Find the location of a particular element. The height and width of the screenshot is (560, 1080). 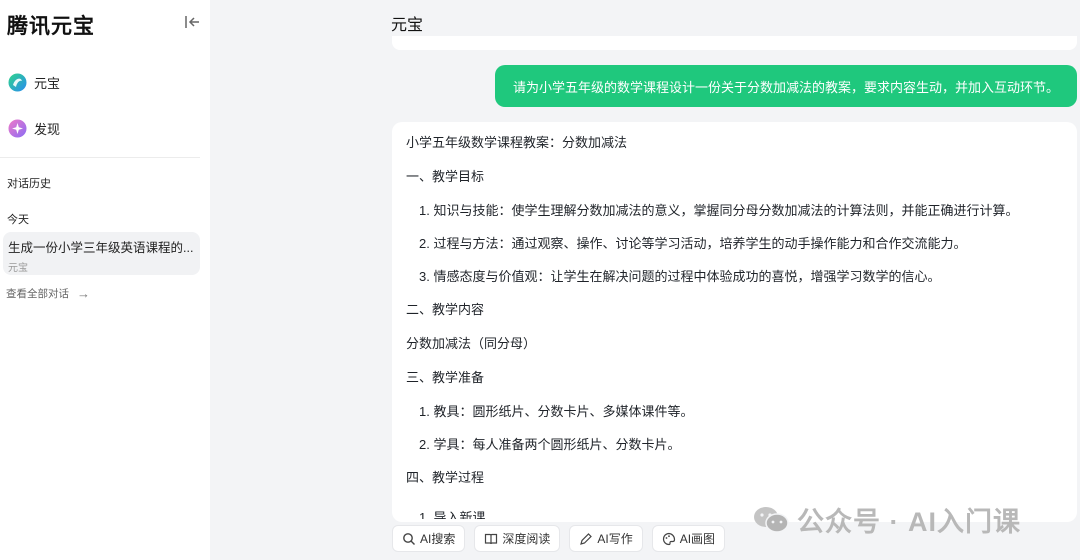

pen-icon is located at coordinates (586, 539).